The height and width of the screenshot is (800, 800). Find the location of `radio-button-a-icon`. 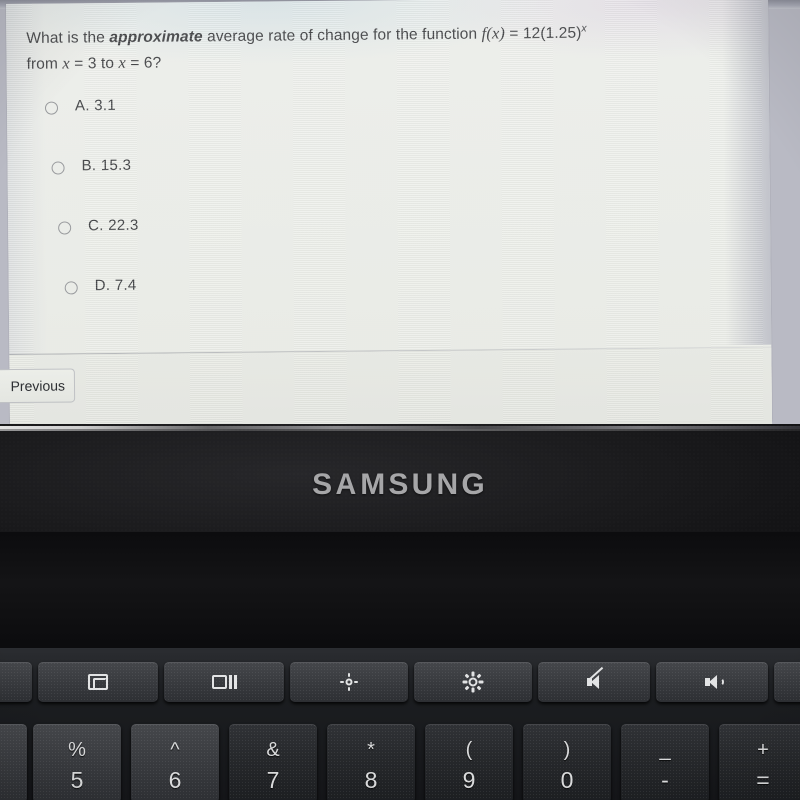

radio-button-a-icon is located at coordinates (51, 108).